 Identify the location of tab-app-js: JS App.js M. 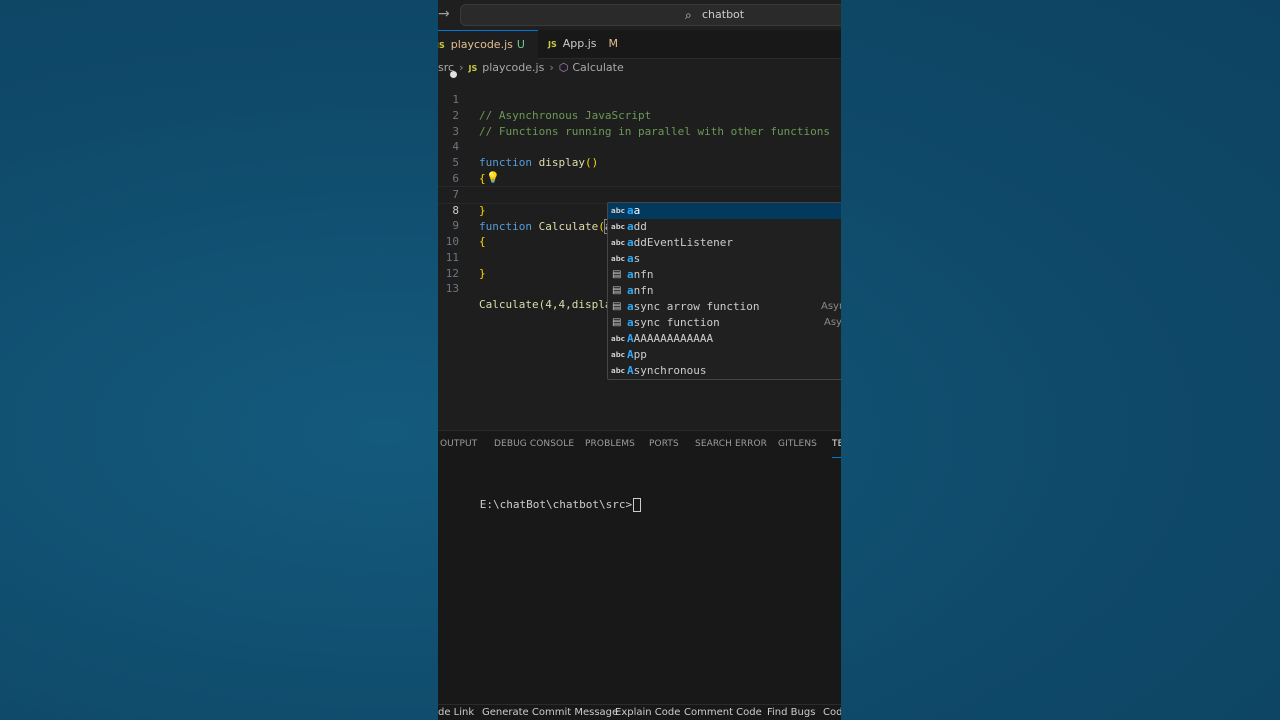
(585, 44).